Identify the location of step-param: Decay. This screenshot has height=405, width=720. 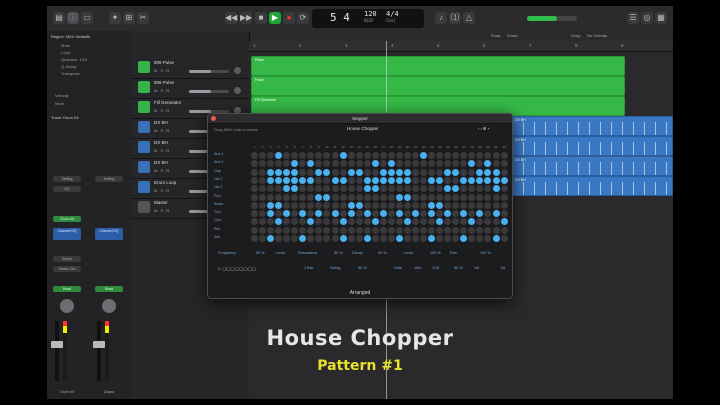
(357, 253).